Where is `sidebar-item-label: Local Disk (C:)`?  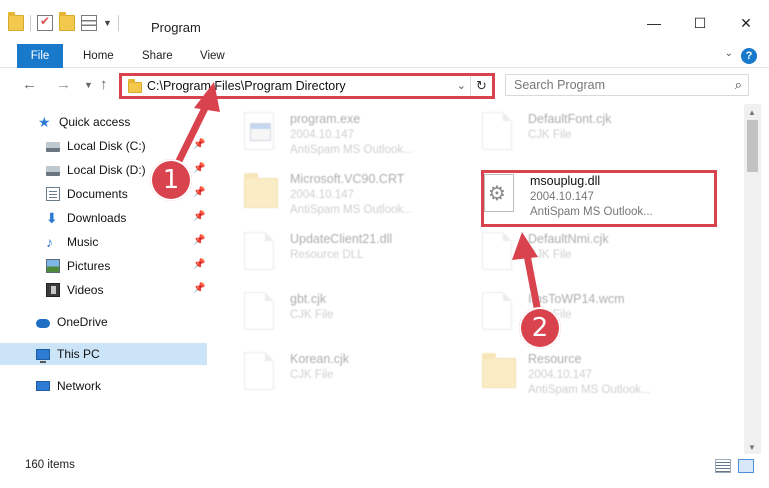
sidebar-item-label: Local Disk (C:) is located at coordinates (106, 146).